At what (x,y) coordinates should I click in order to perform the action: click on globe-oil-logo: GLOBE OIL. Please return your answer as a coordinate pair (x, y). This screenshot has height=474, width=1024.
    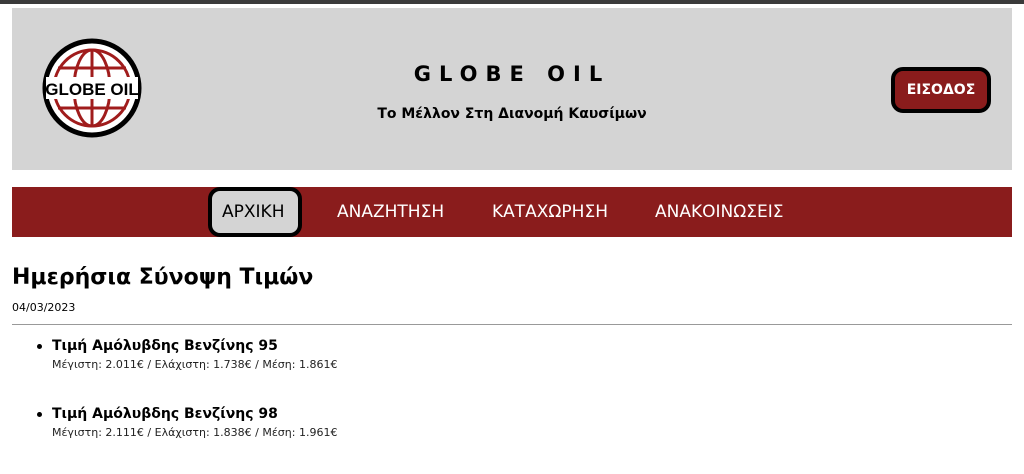
    Looking at the image, I should click on (92, 88).